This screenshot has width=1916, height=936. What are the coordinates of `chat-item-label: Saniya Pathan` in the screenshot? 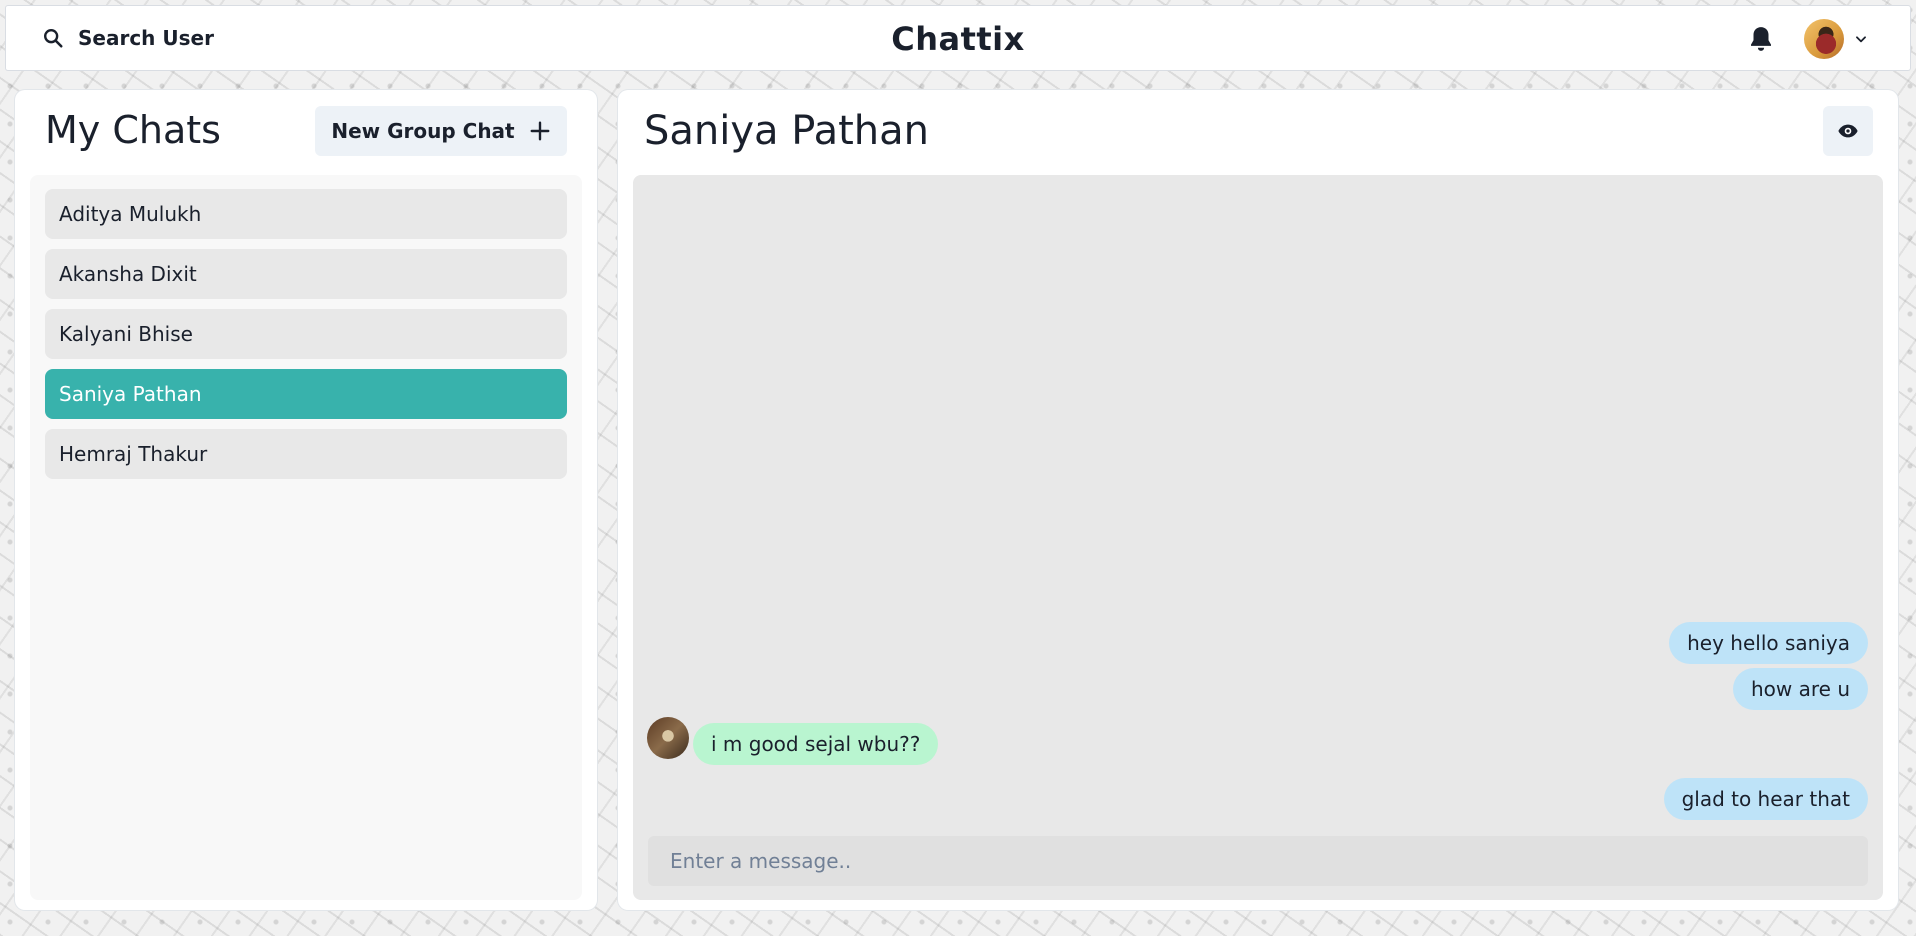 It's located at (130, 394).